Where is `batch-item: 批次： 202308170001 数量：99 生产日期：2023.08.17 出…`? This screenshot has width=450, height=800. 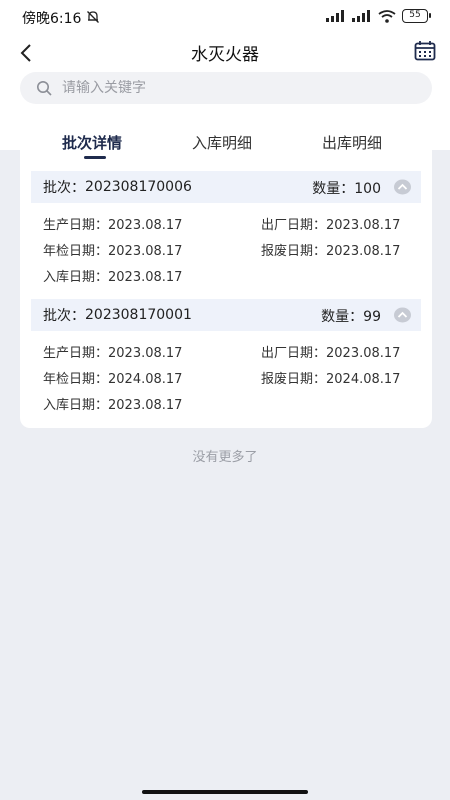
batch-item: 批次： 202308170001 数量：99 生产日期：2023.08.17 出… is located at coordinates (226, 367).